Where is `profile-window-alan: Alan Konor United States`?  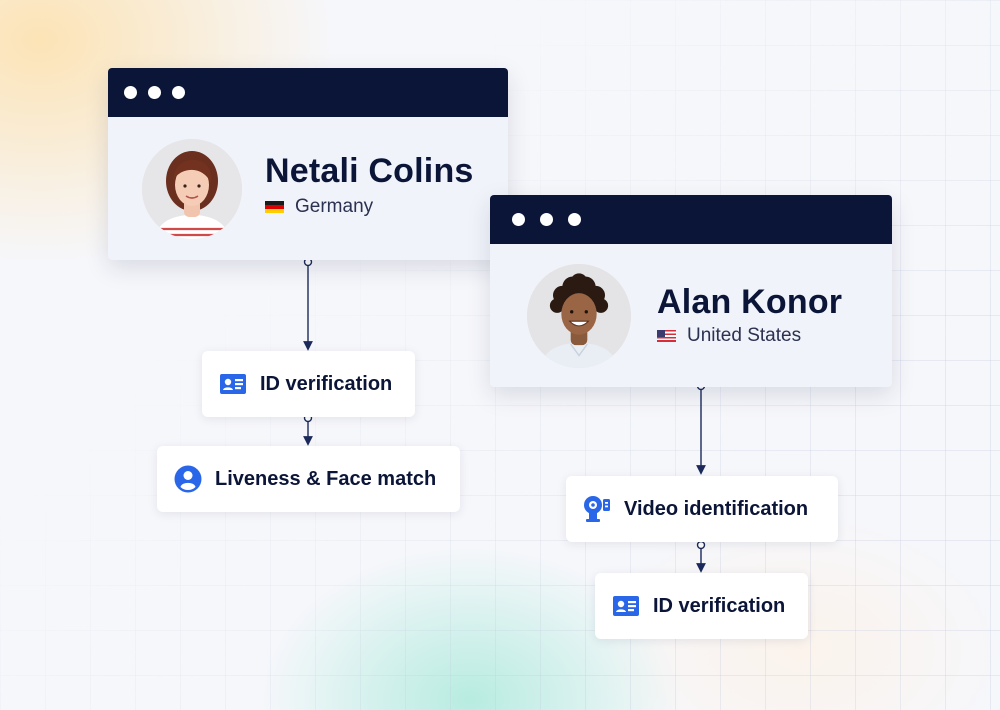
profile-window-alan: Alan Konor United States is located at coordinates (691, 291).